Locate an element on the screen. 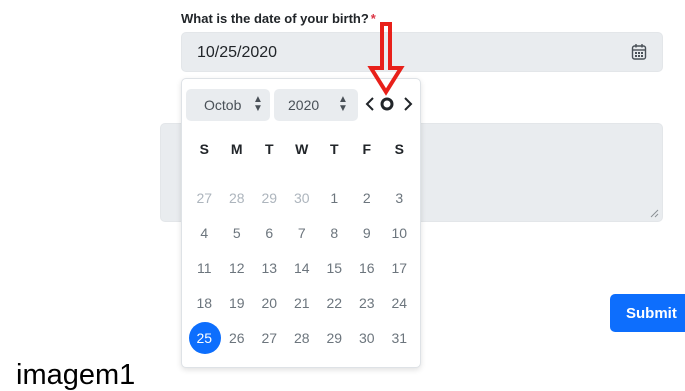  calendar-week: 4 5 6 7 8 9 10 is located at coordinates (302, 233).